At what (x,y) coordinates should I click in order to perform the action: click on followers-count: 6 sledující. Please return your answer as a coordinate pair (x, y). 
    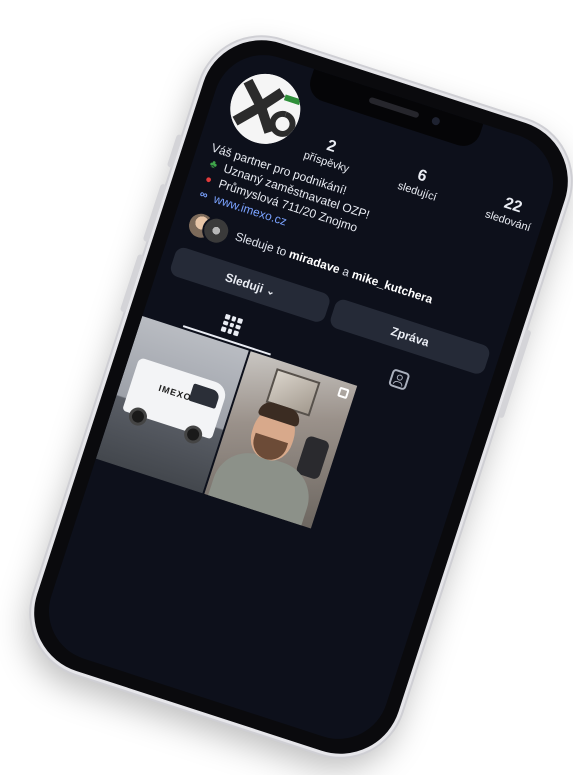
    Looking at the image, I should click on (420, 183).